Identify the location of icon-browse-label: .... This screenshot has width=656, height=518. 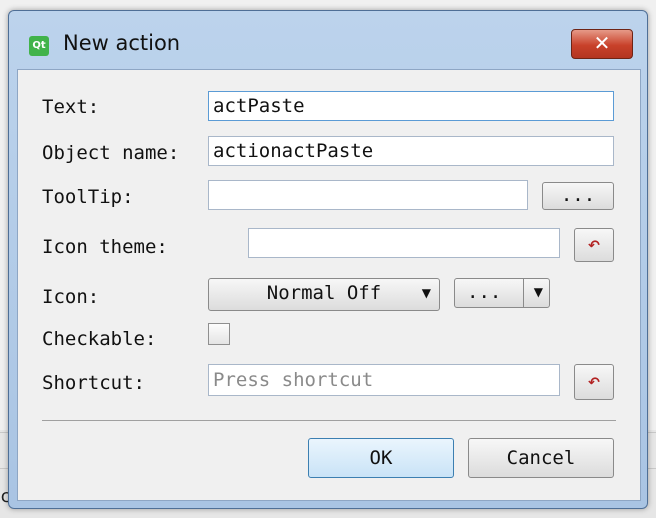
(484, 292).